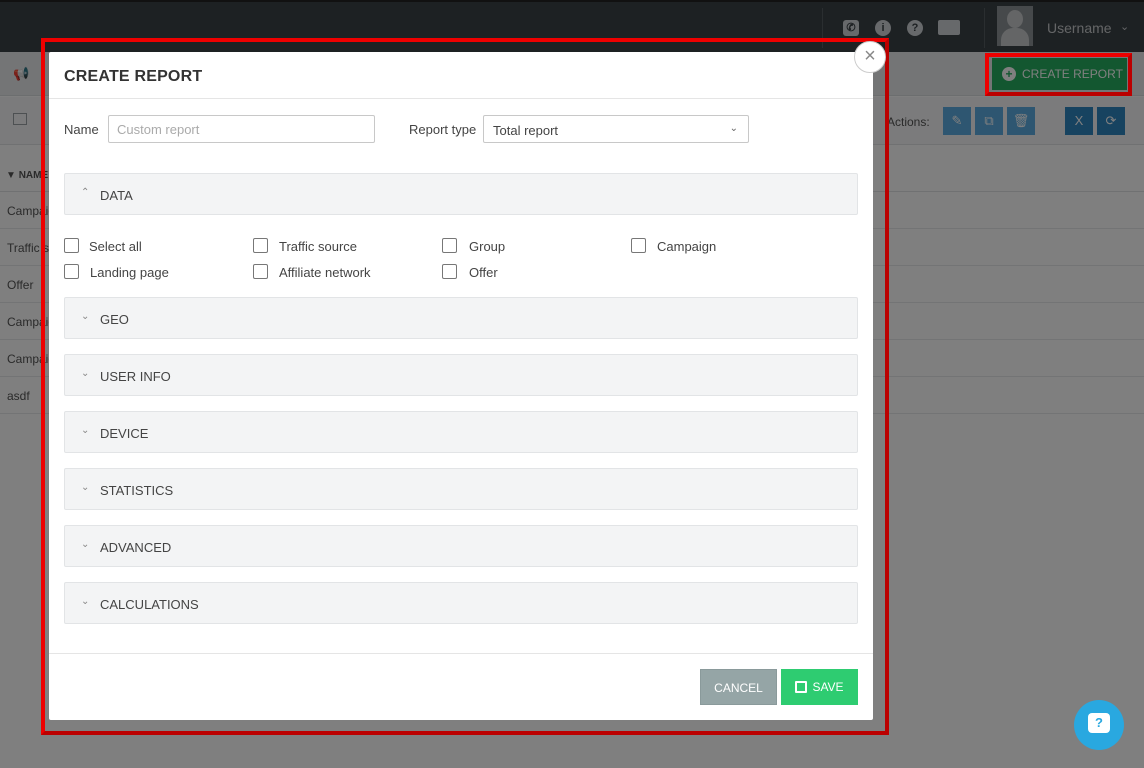 This screenshot has width=1144, height=768. What do you see at coordinates (638, 245) in the screenshot?
I see `campaign-checkbox` at bounding box center [638, 245].